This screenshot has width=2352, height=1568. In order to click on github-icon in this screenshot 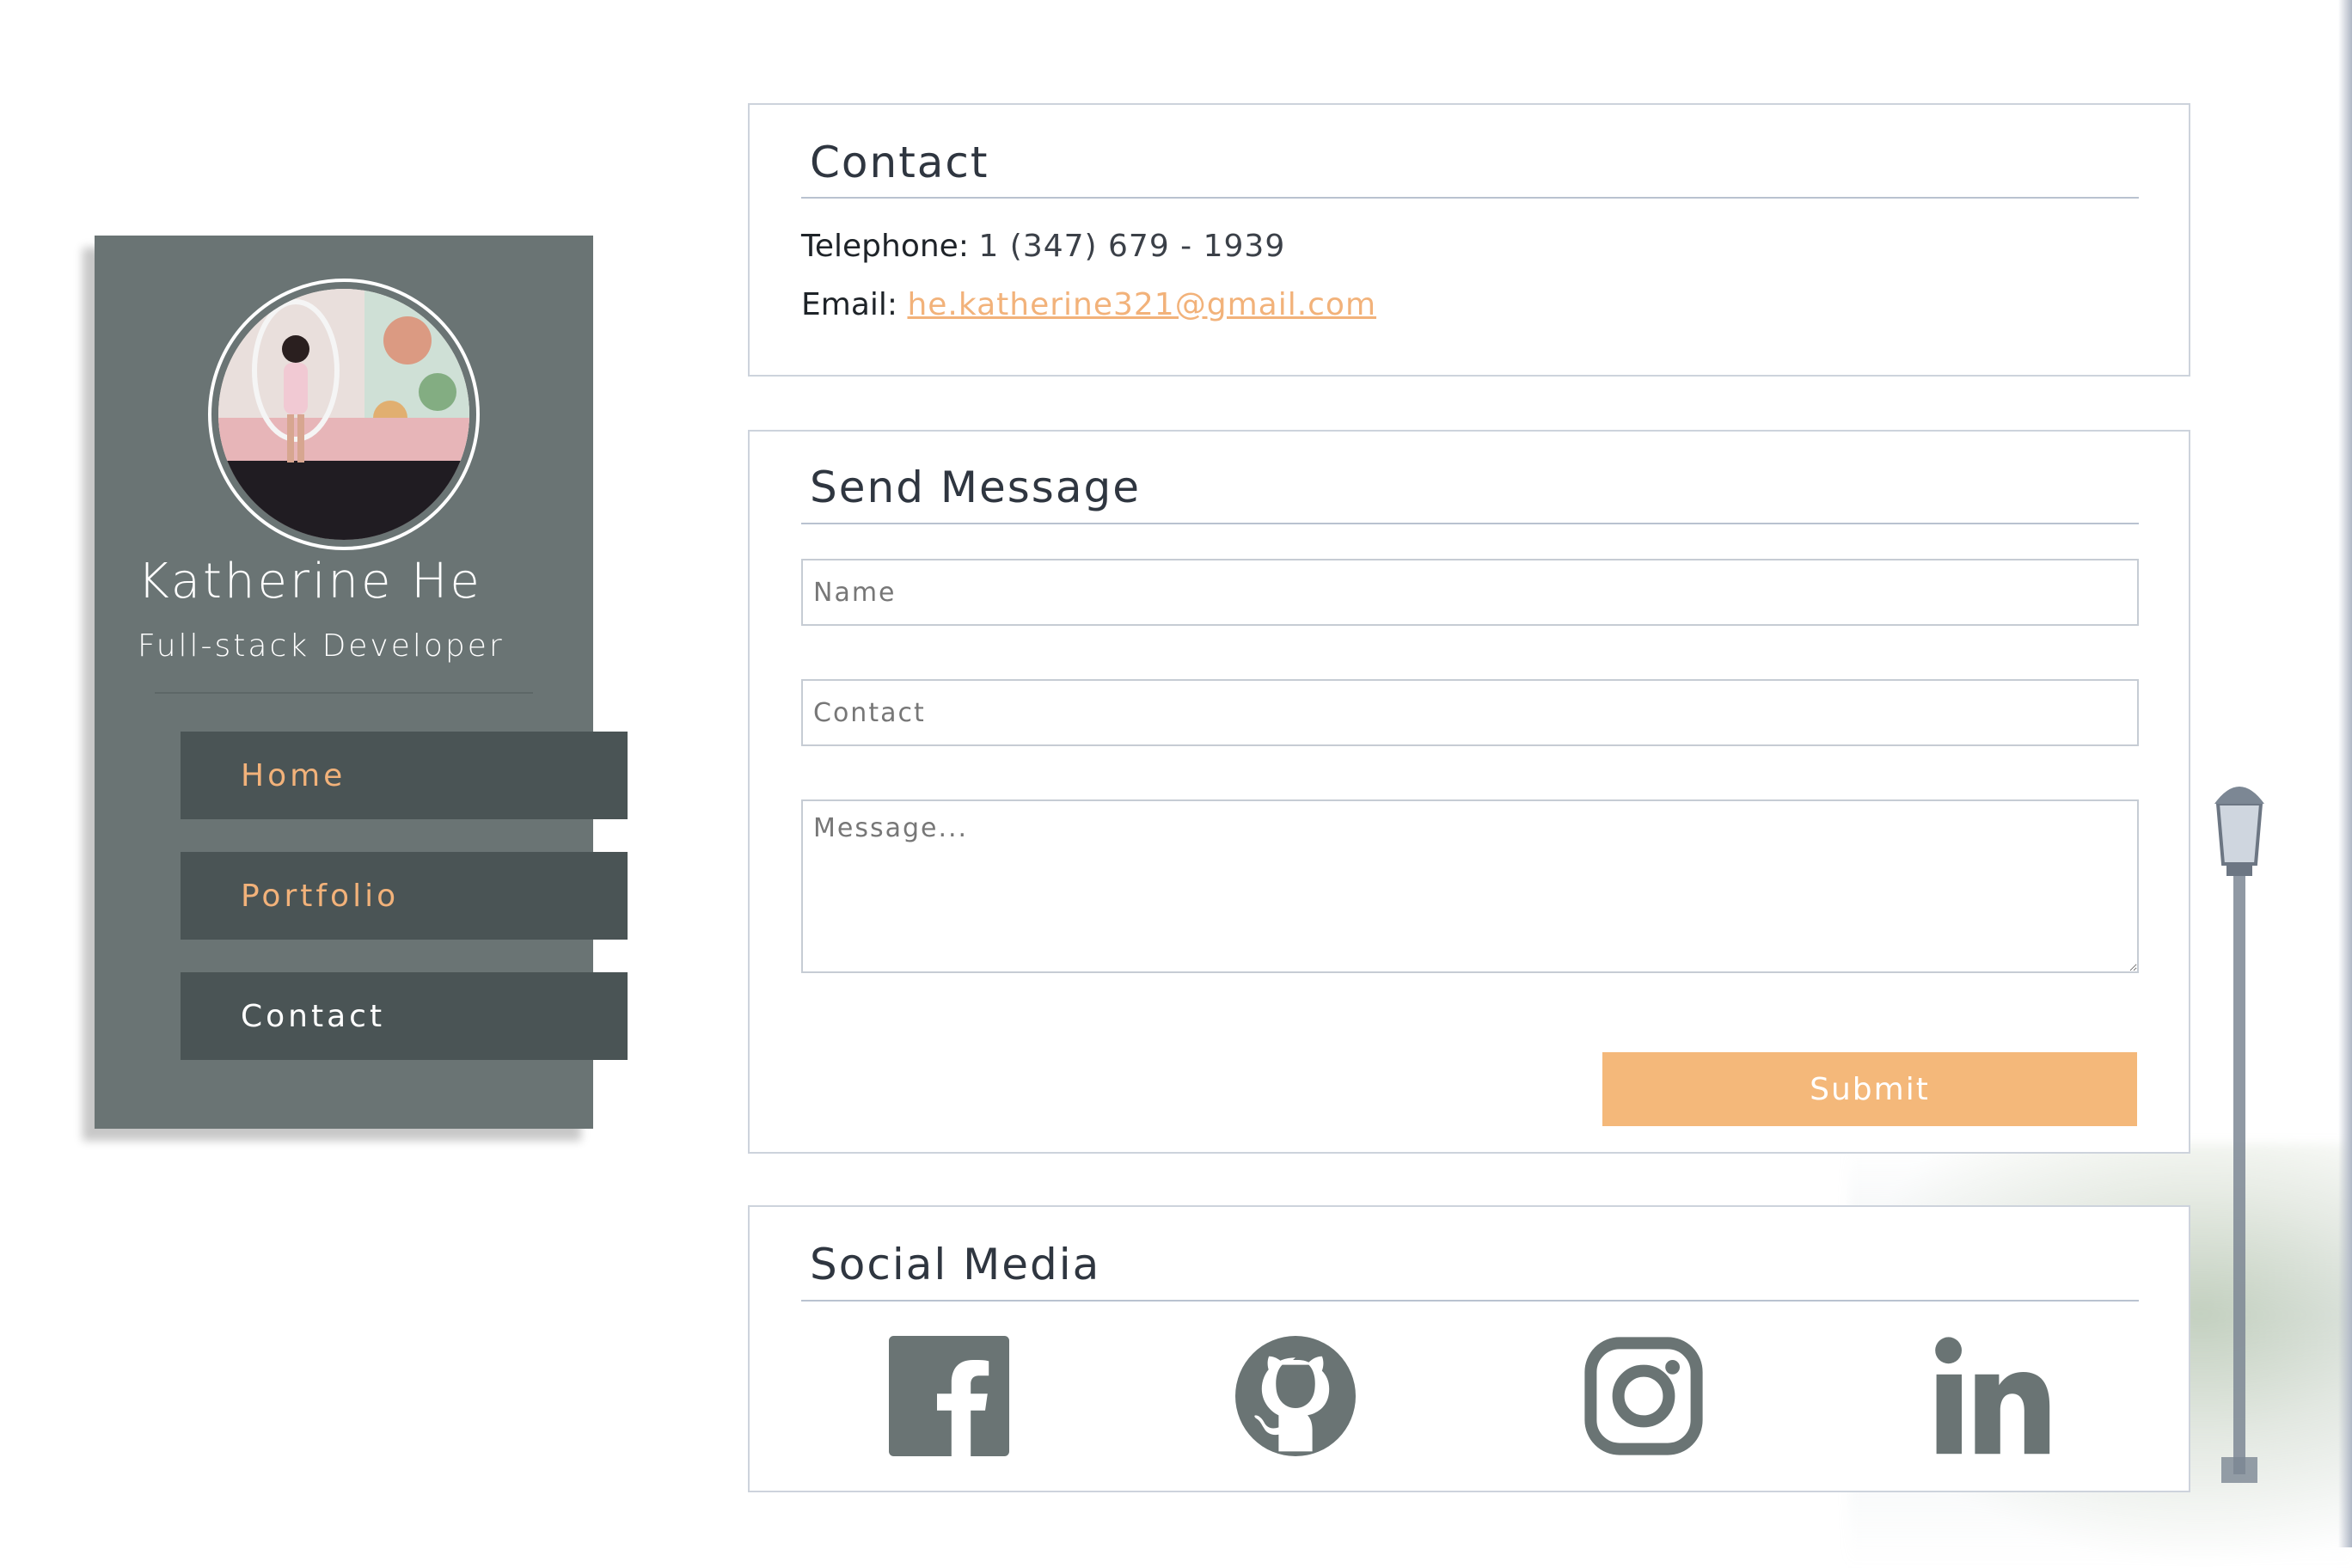, I will do `click(1295, 1396)`.